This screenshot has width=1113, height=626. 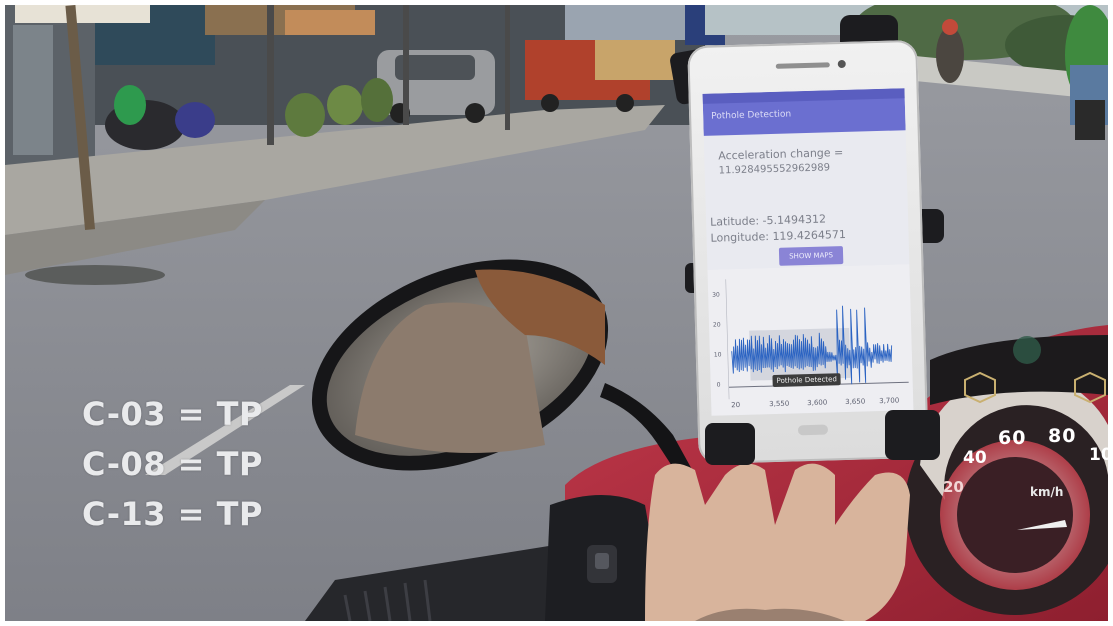 What do you see at coordinates (751, 115) in the screenshot?
I see `app-title: Pothole Detection` at bounding box center [751, 115].